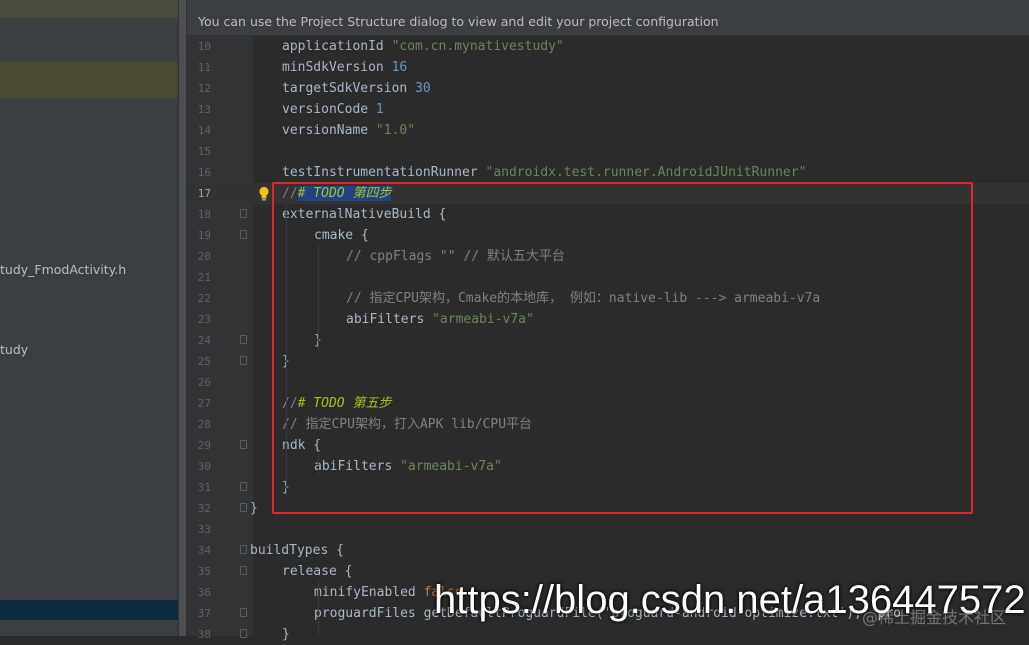 Image resolution: width=1029 pixels, height=645 pixels. I want to click on code-token: 30, so click(423, 88).